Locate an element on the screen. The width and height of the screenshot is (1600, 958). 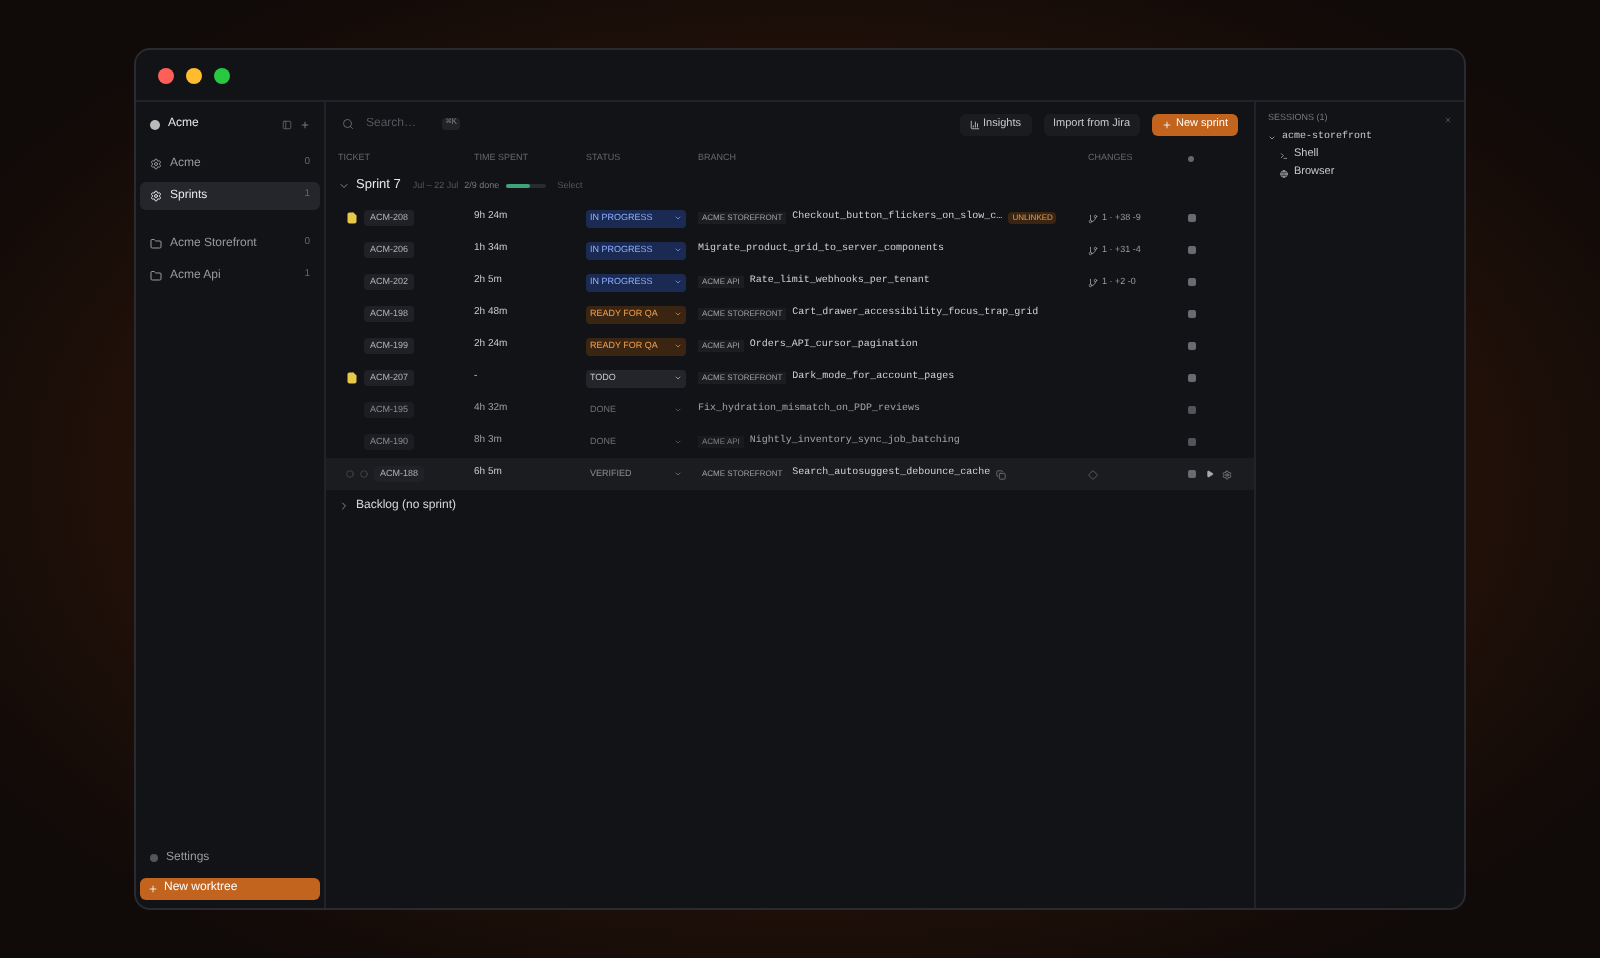
copy-icon is located at coordinates (1001, 474).